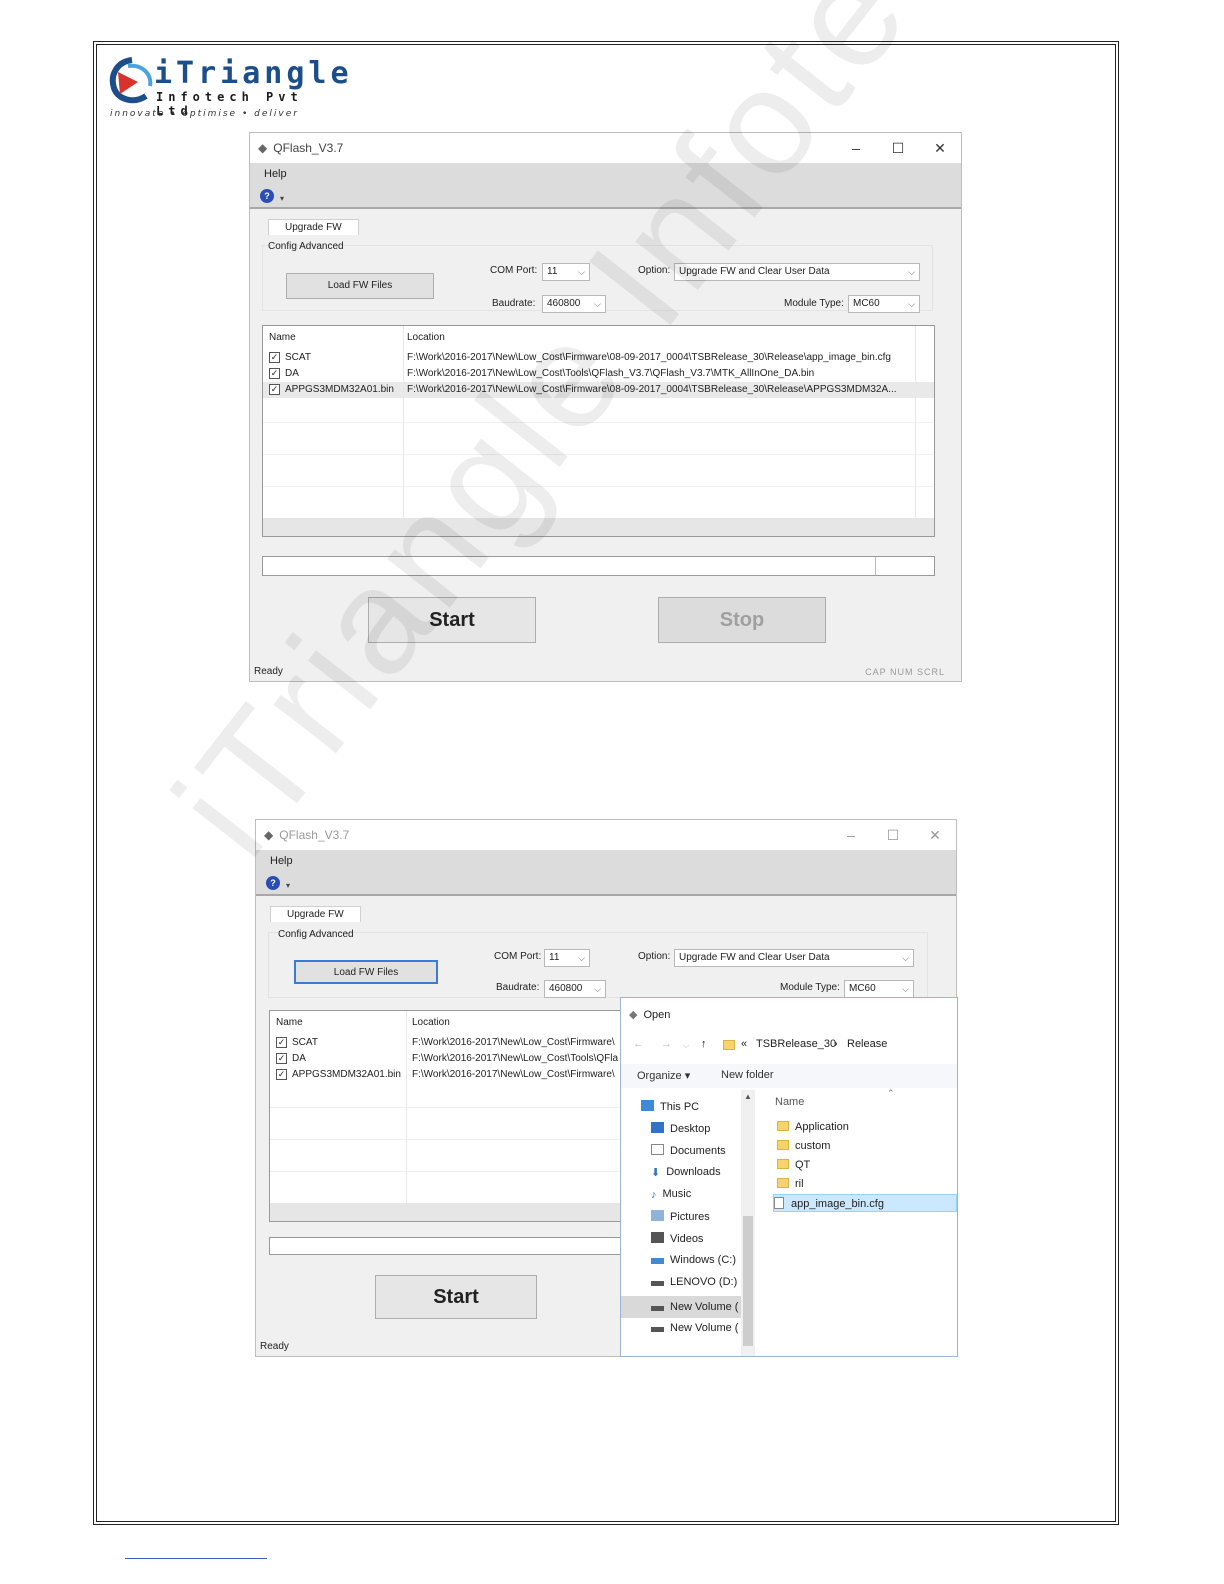  I want to click on option-value: Upgrade FW and Clear User Data, so click(754, 271).